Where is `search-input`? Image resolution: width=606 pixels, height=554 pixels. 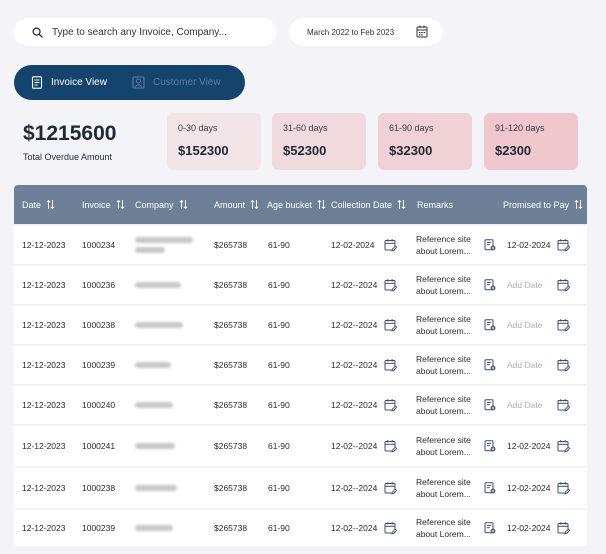 search-input is located at coordinates (152, 32).